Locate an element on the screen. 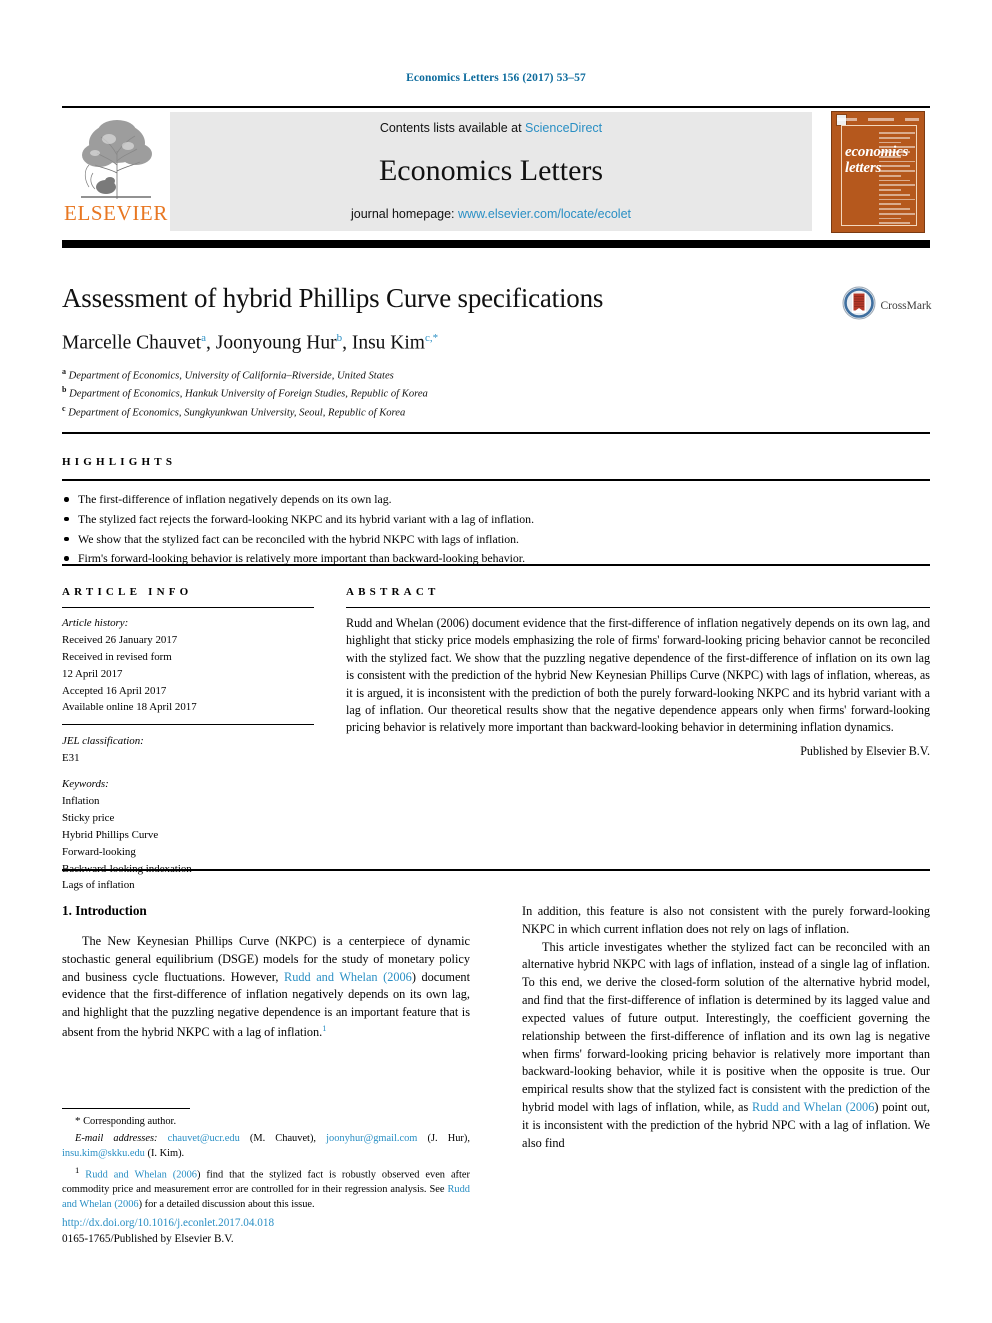 The image size is (992, 1323). email-owner: (J. Hur), is located at coordinates (448, 1138).